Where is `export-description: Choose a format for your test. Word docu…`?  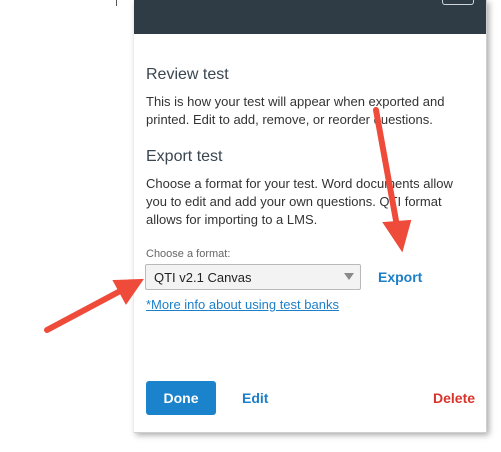
export-description: Choose a format for your test. Word docu… is located at coordinates (299, 201).